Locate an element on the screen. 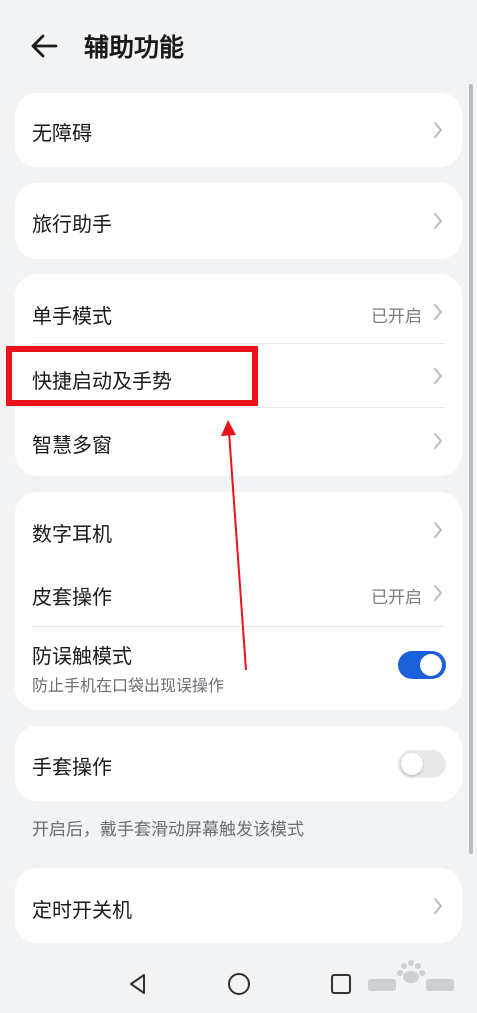 The width and height of the screenshot is (477, 1013). scrollbar is located at coordinates (471, 469).